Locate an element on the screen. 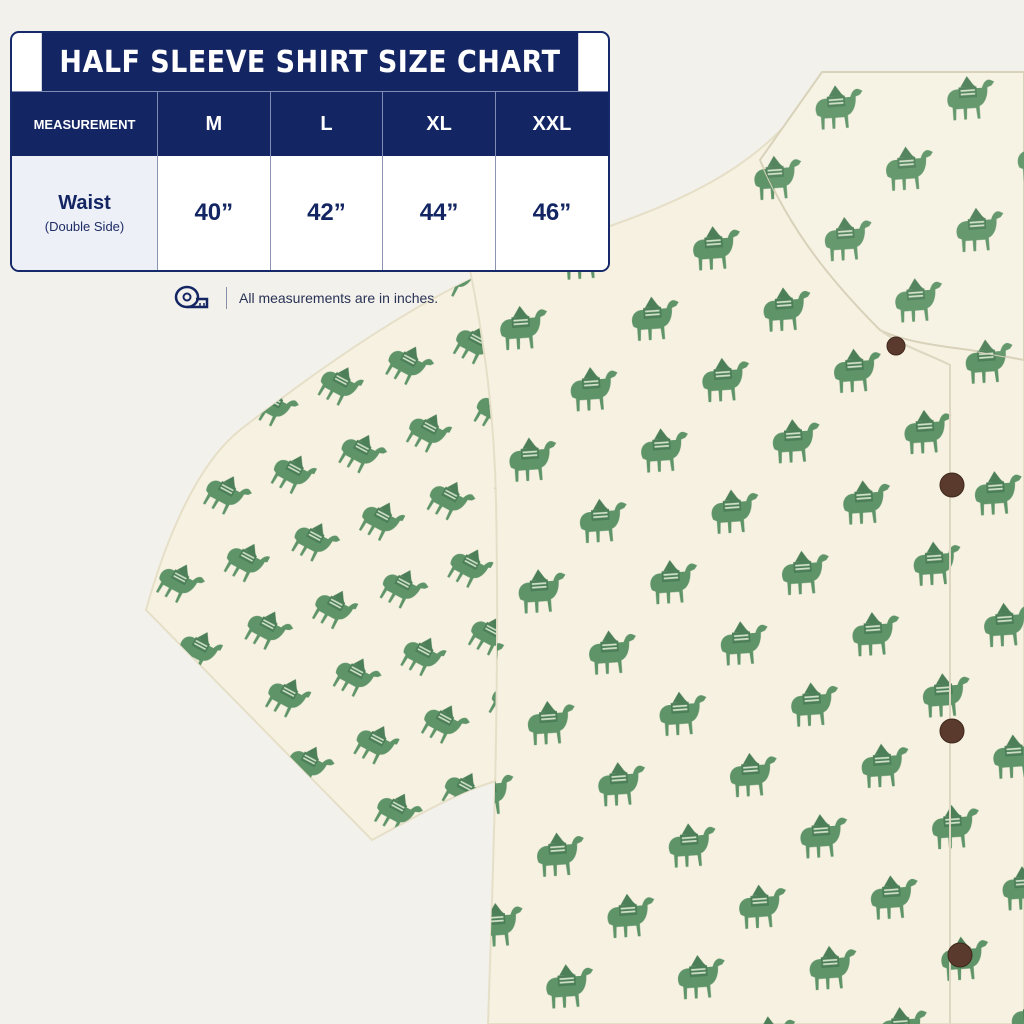 The height and width of the screenshot is (1024, 1024). col-measurement: MEASUREMENT is located at coordinates (85, 123).